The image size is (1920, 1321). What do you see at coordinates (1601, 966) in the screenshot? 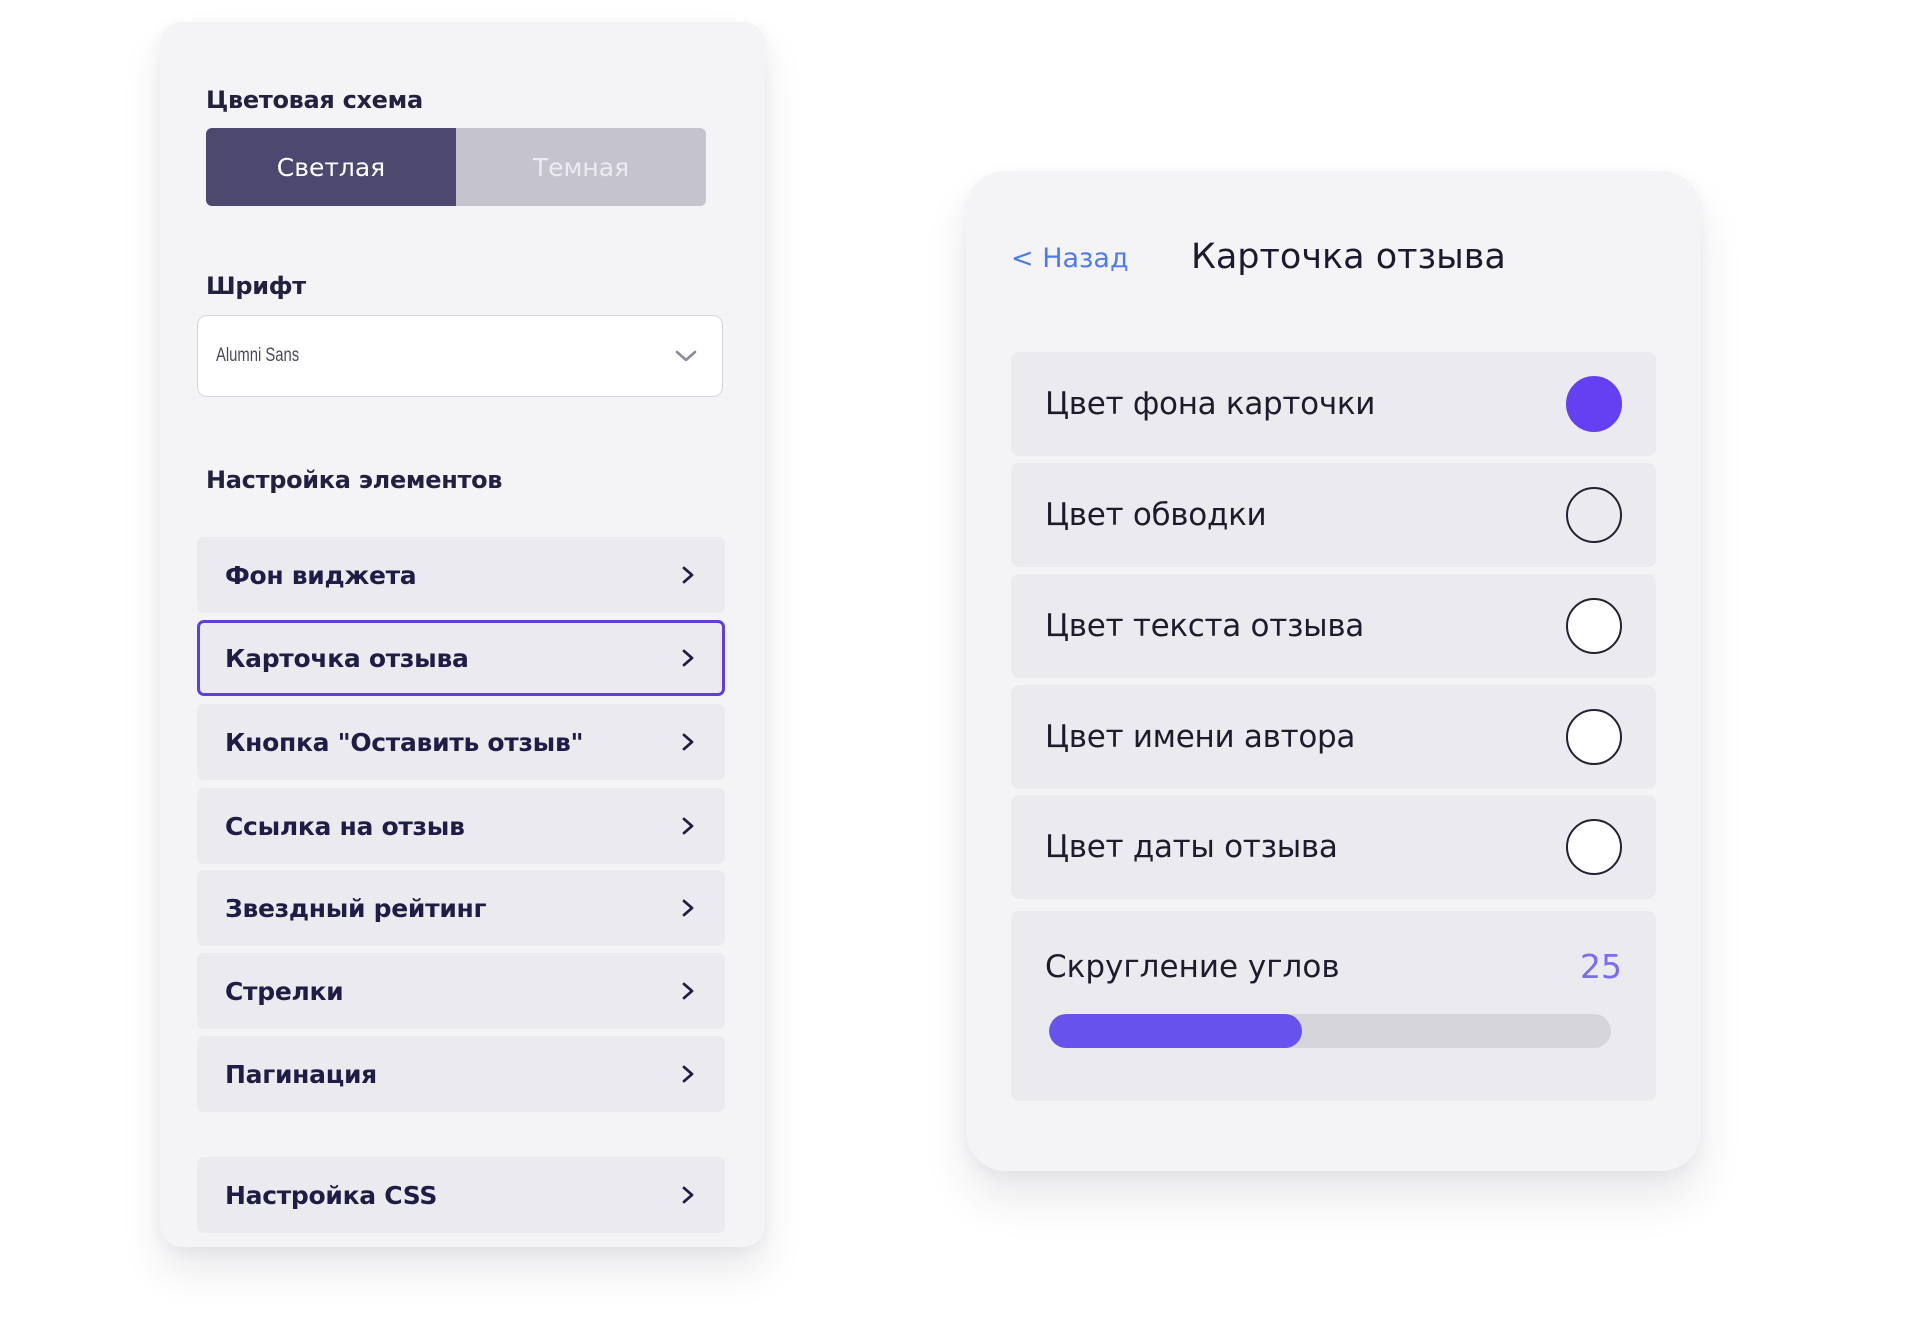
I see `corner-radius-value: 25` at bounding box center [1601, 966].